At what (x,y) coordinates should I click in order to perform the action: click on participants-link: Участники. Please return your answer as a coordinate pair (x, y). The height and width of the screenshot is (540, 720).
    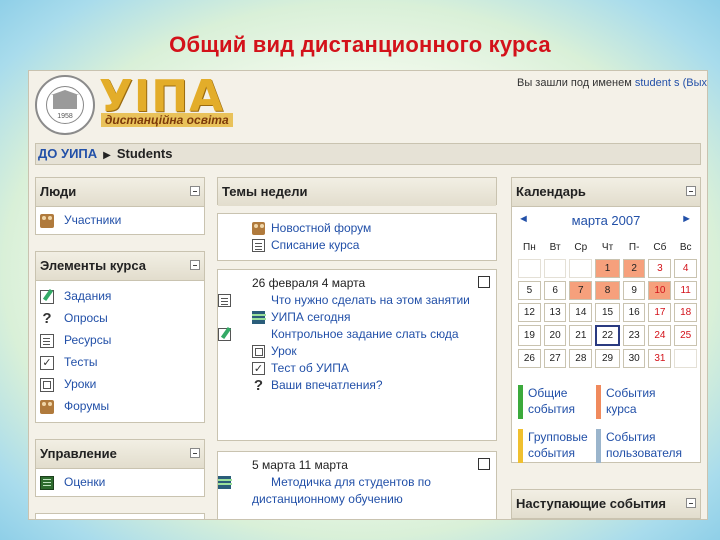
    Looking at the image, I should click on (120, 220).